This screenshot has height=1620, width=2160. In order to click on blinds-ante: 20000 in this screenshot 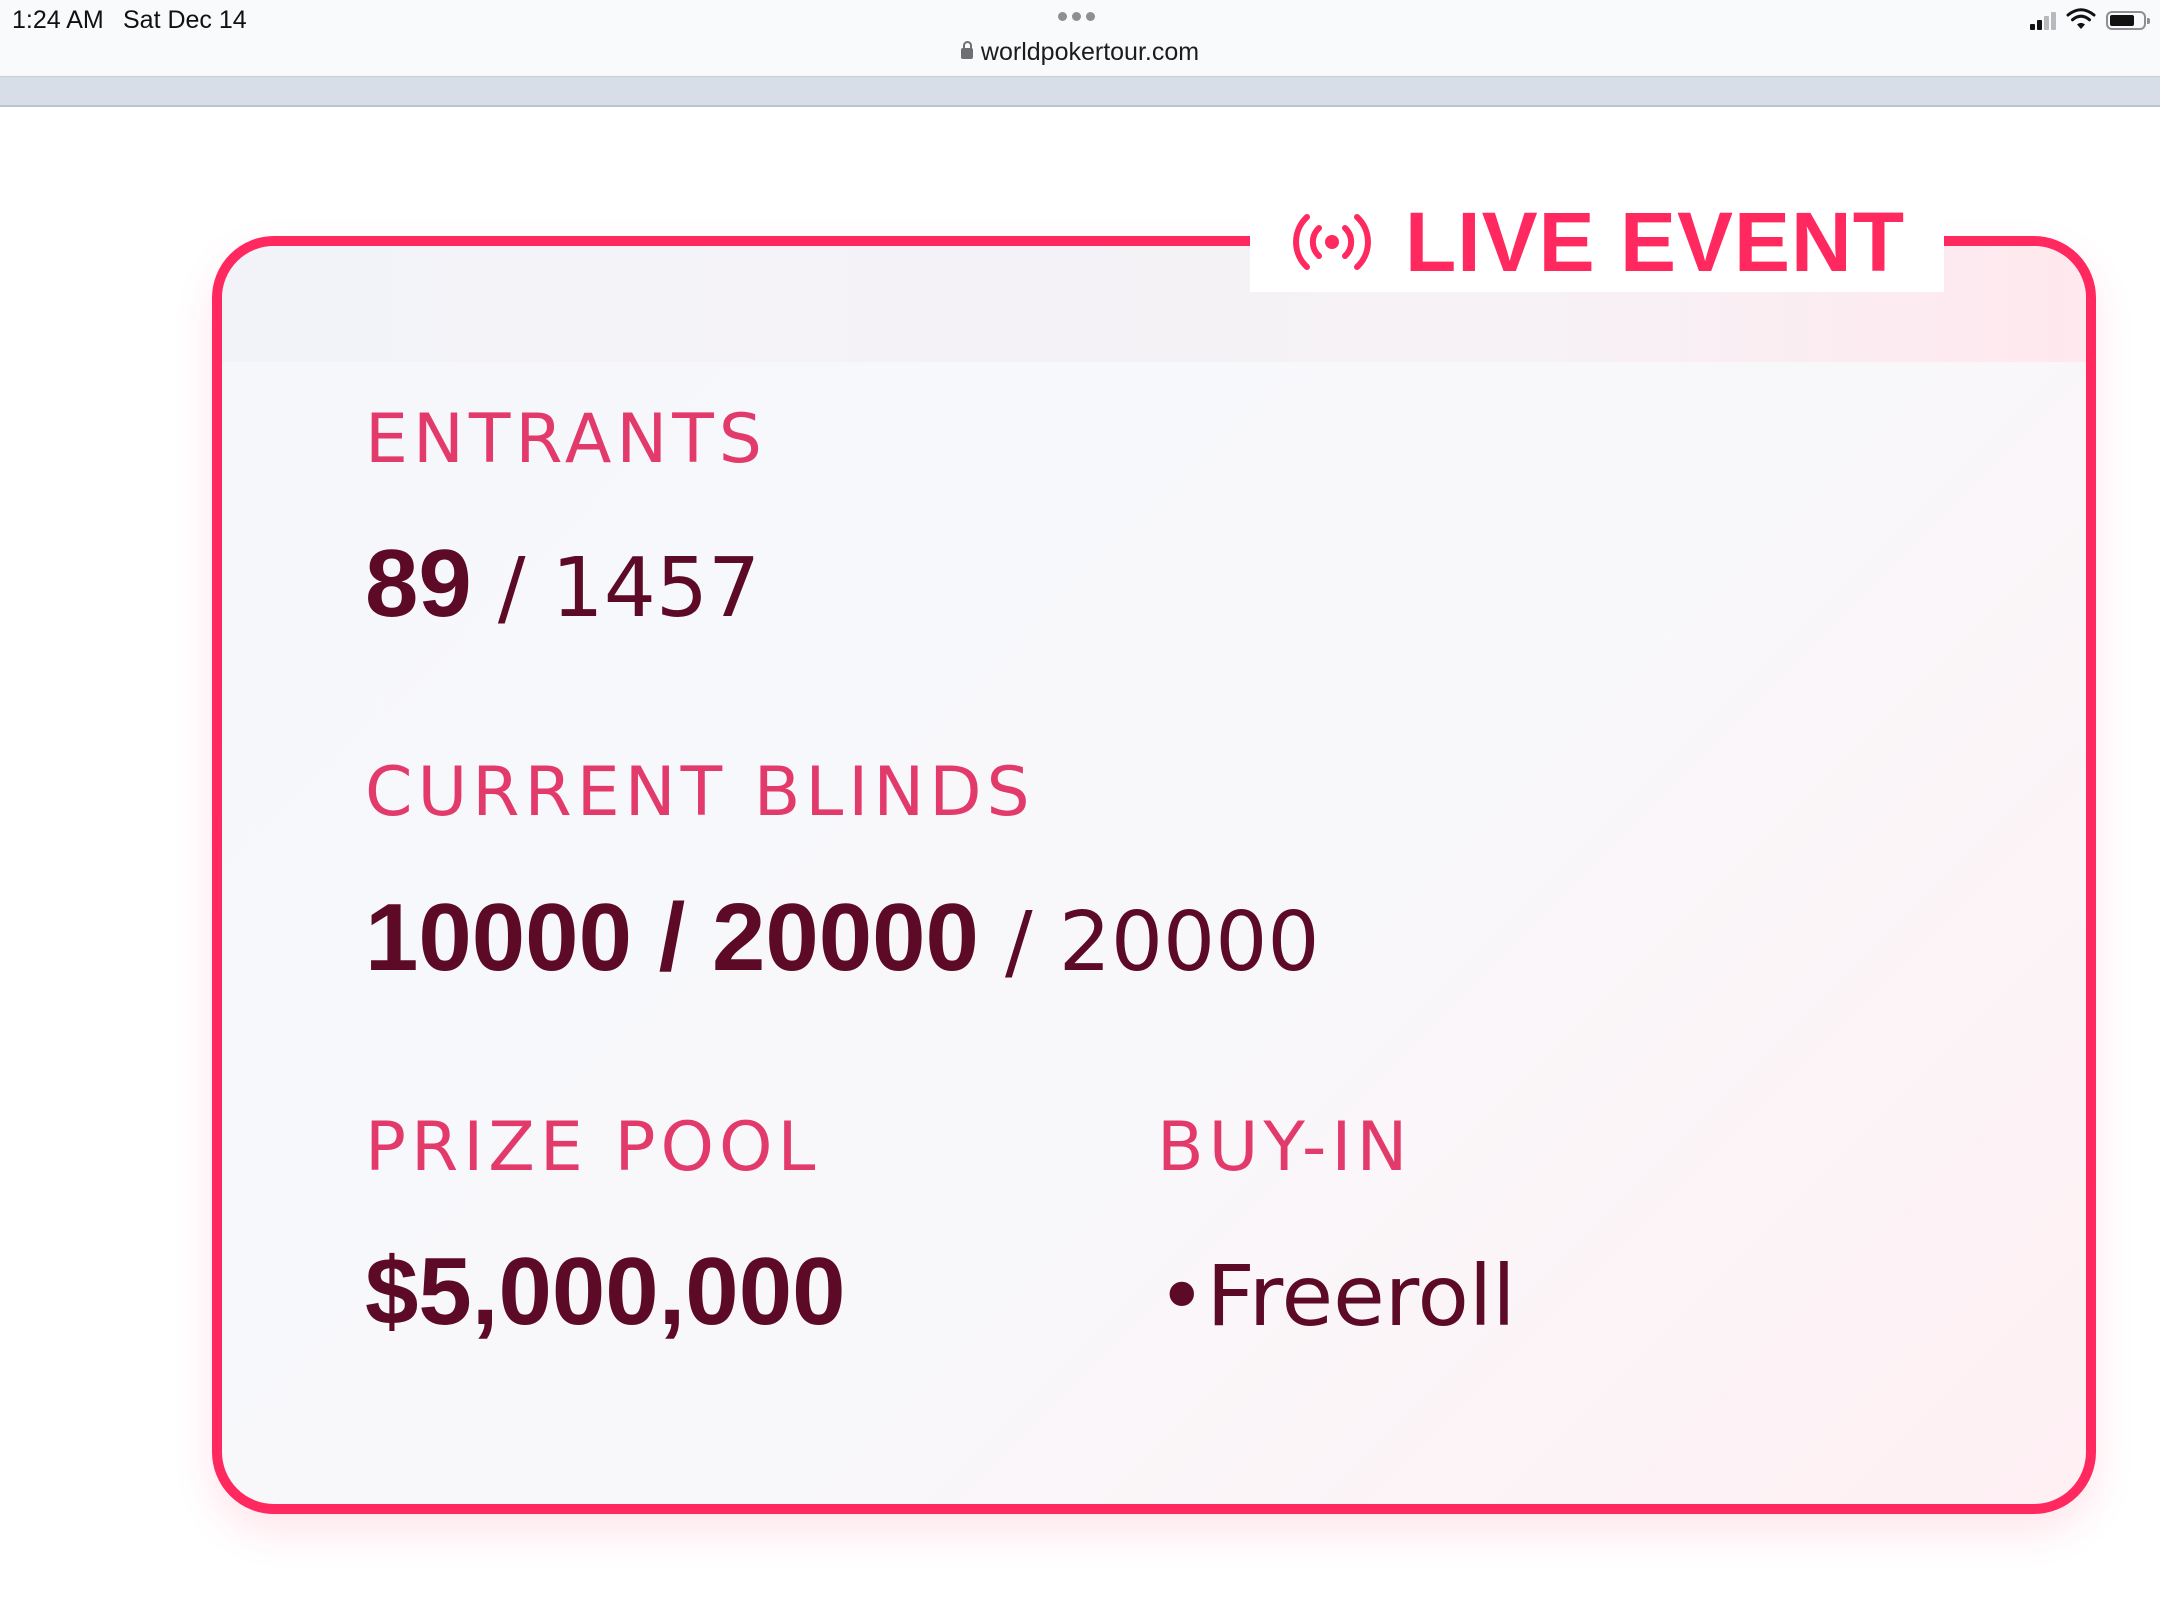, I will do `click(1189, 942)`.